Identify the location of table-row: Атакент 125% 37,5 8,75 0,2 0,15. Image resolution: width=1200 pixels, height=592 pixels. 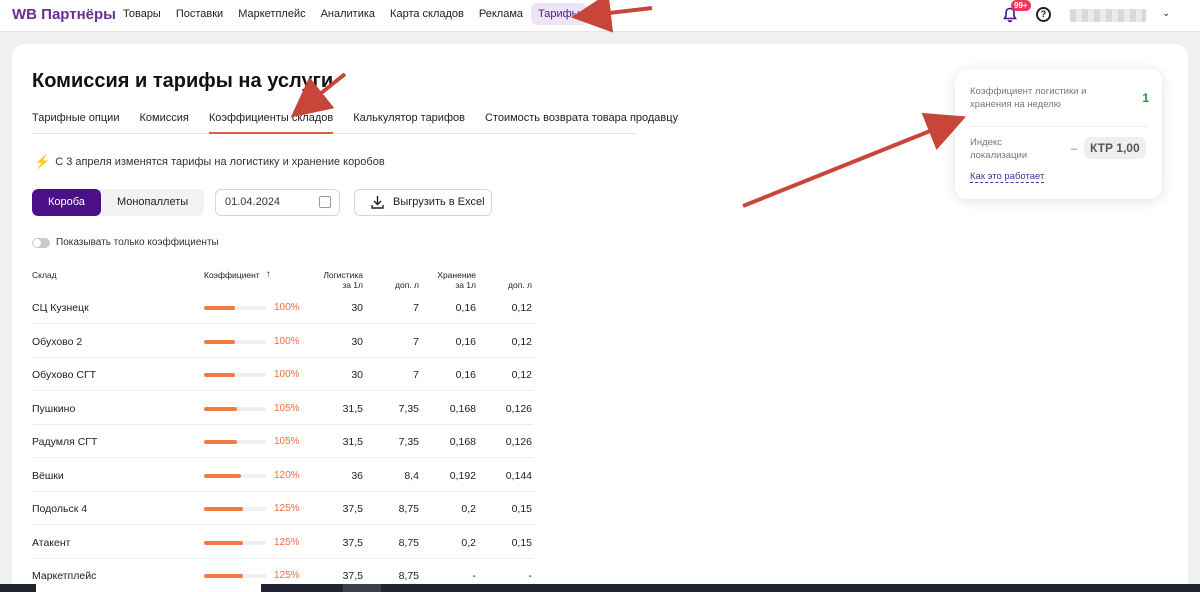
(283, 542).